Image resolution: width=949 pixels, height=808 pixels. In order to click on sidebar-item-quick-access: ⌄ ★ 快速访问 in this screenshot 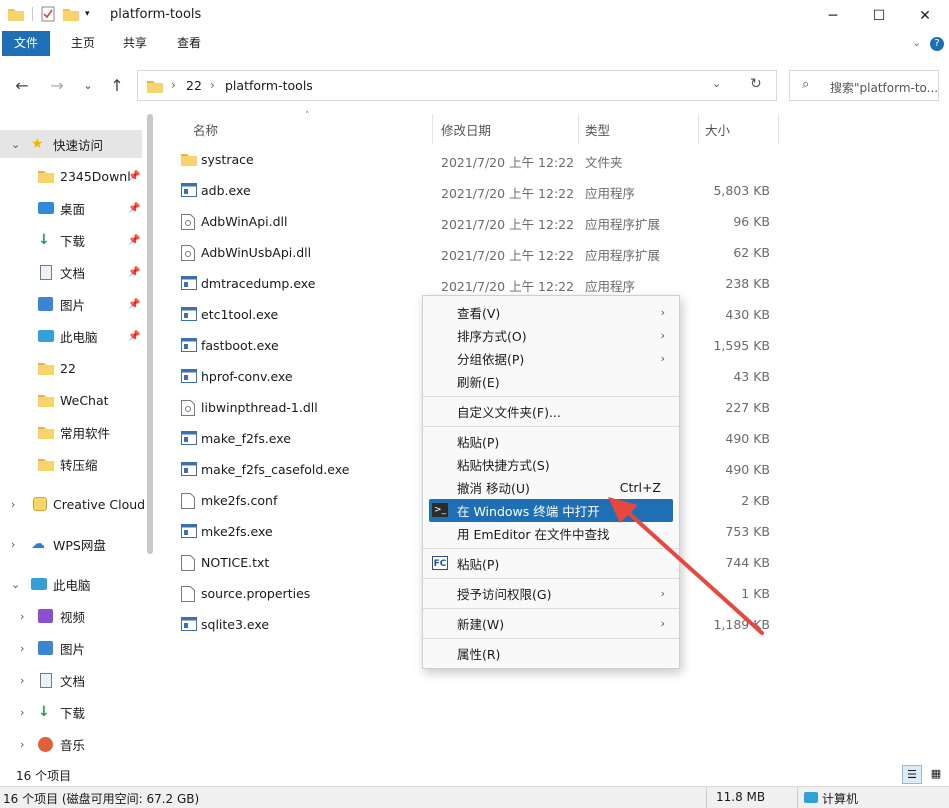, I will do `click(71, 144)`.